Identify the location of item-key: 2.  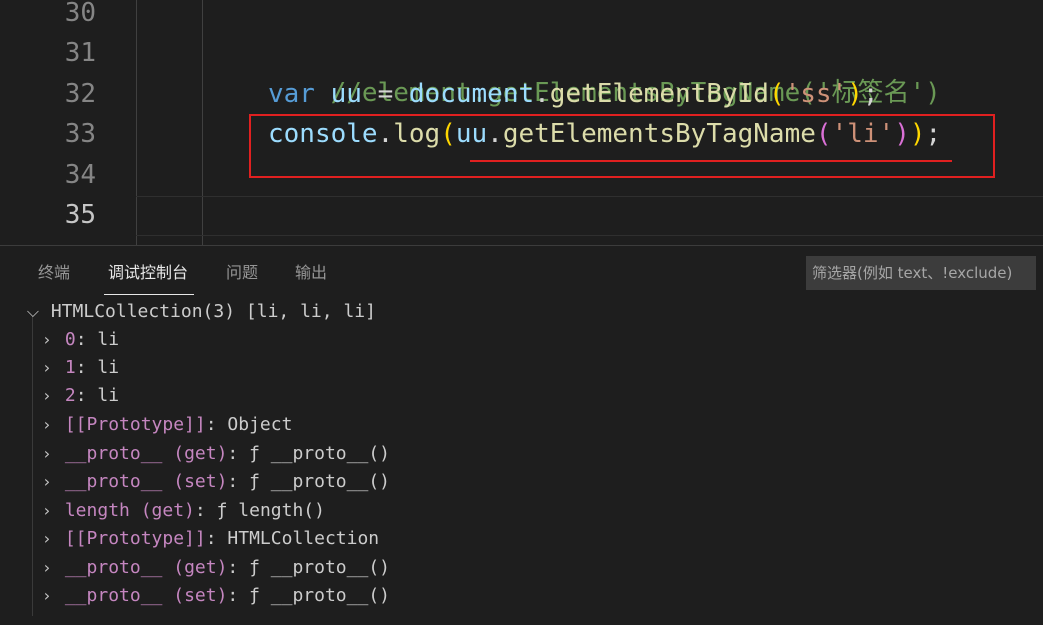
(70, 395).